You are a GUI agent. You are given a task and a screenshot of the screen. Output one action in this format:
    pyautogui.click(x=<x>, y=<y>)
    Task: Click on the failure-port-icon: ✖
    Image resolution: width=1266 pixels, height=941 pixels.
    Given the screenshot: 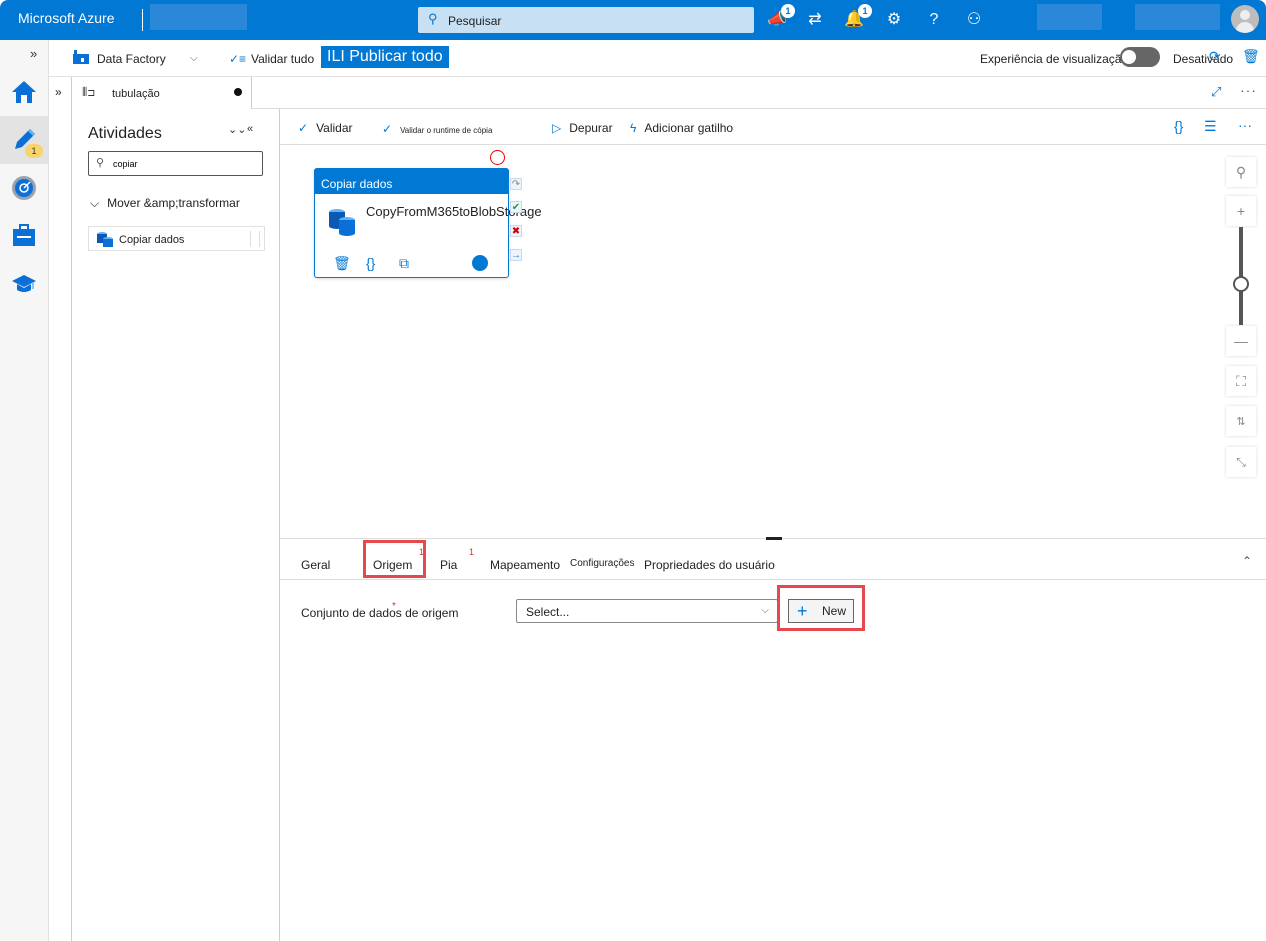 What is the action you would take?
    pyautogui.click(x=516, y=231)
    